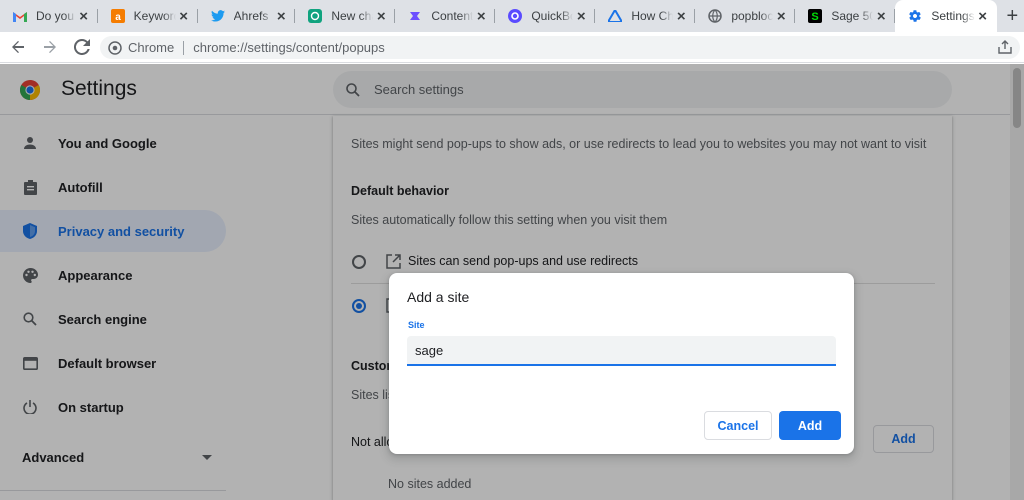 This screenshot has width=1024, height=500. Describe the element at coordinates (55, 16) in the screenshot. I see `tab-title: Do you` at that location.